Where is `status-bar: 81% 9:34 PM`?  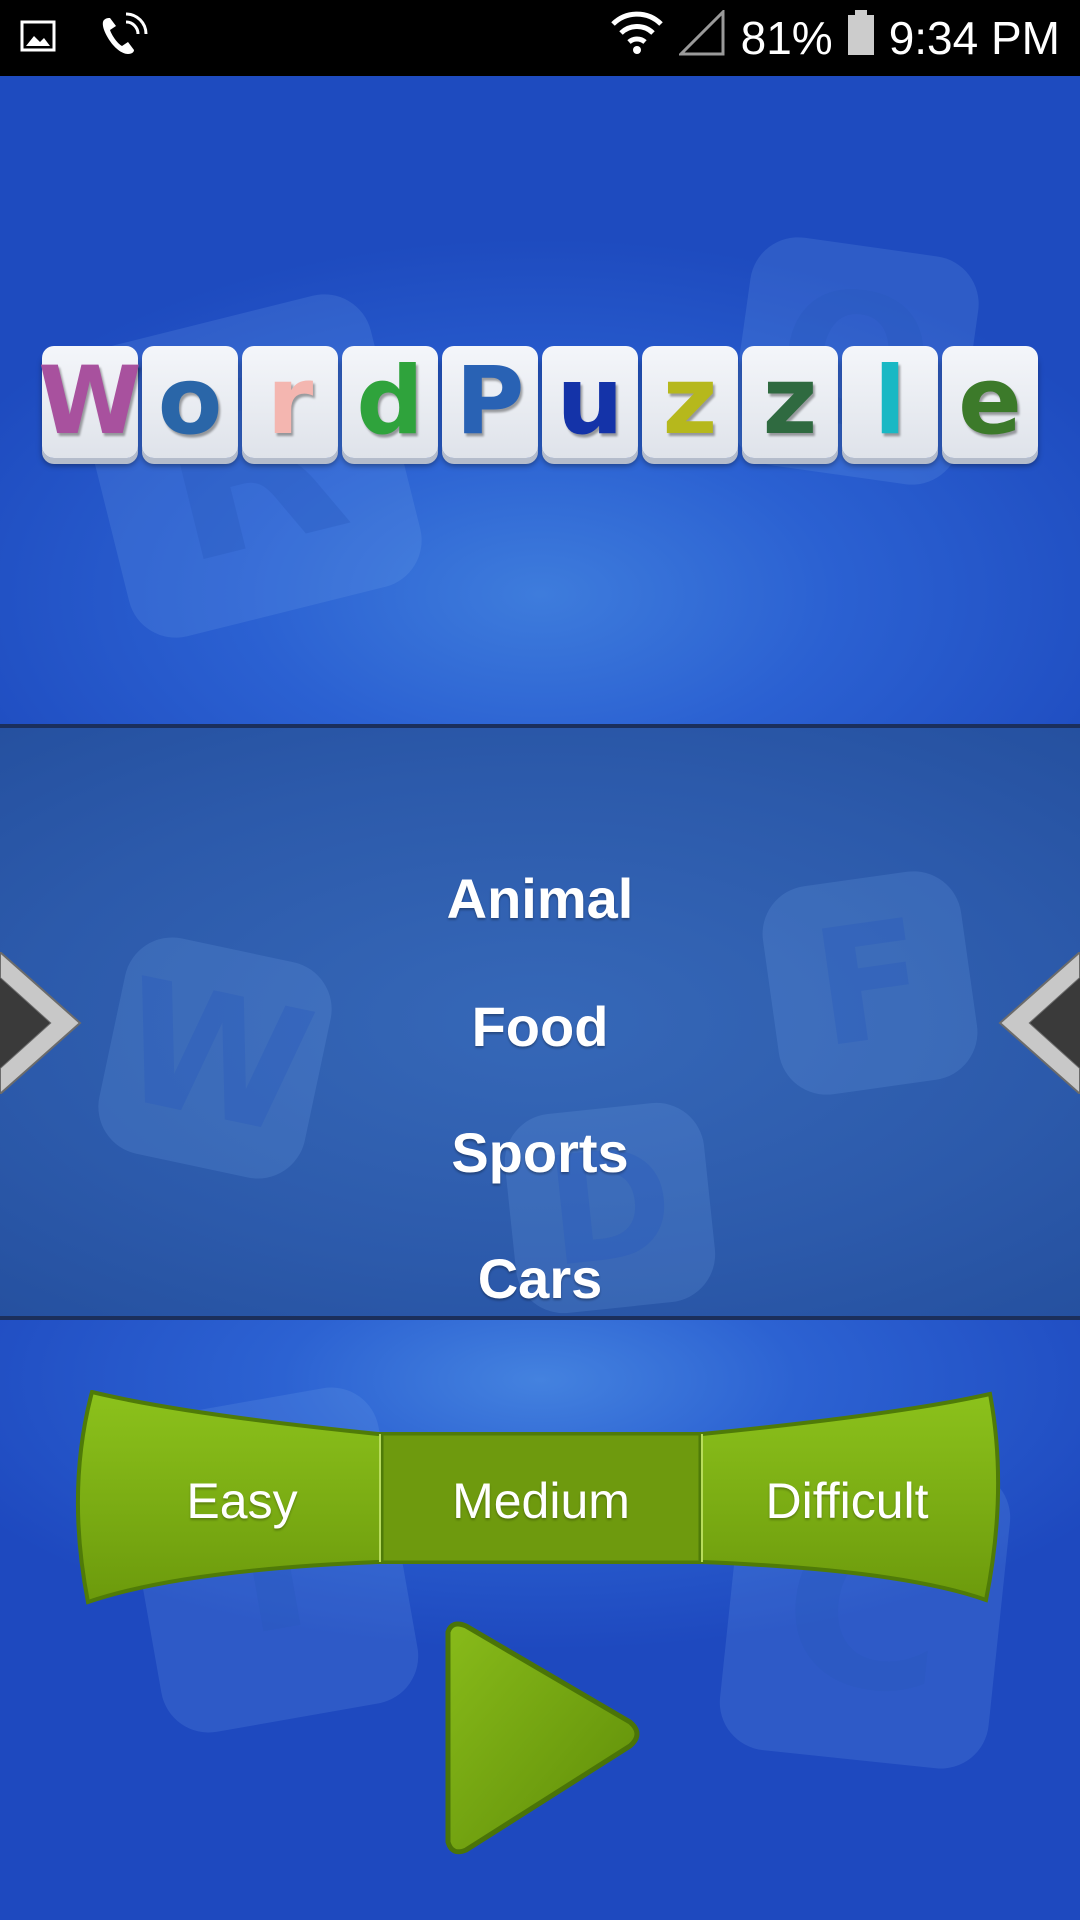
status-bar: 81% 9:34 PM is located at coordinates (540, 38).